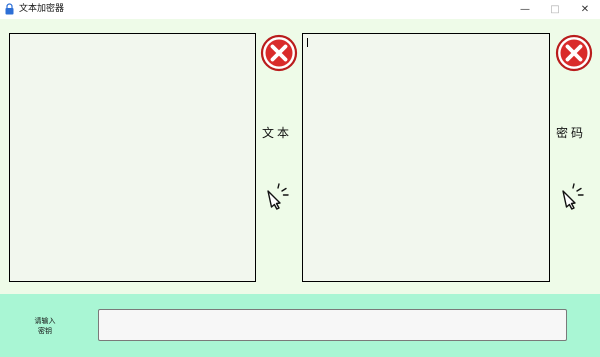  What do you see at coordinates (45, 321) in the screenshot?
I see `key-prompt-line1: 请输入` at bounding box center [45, 321].